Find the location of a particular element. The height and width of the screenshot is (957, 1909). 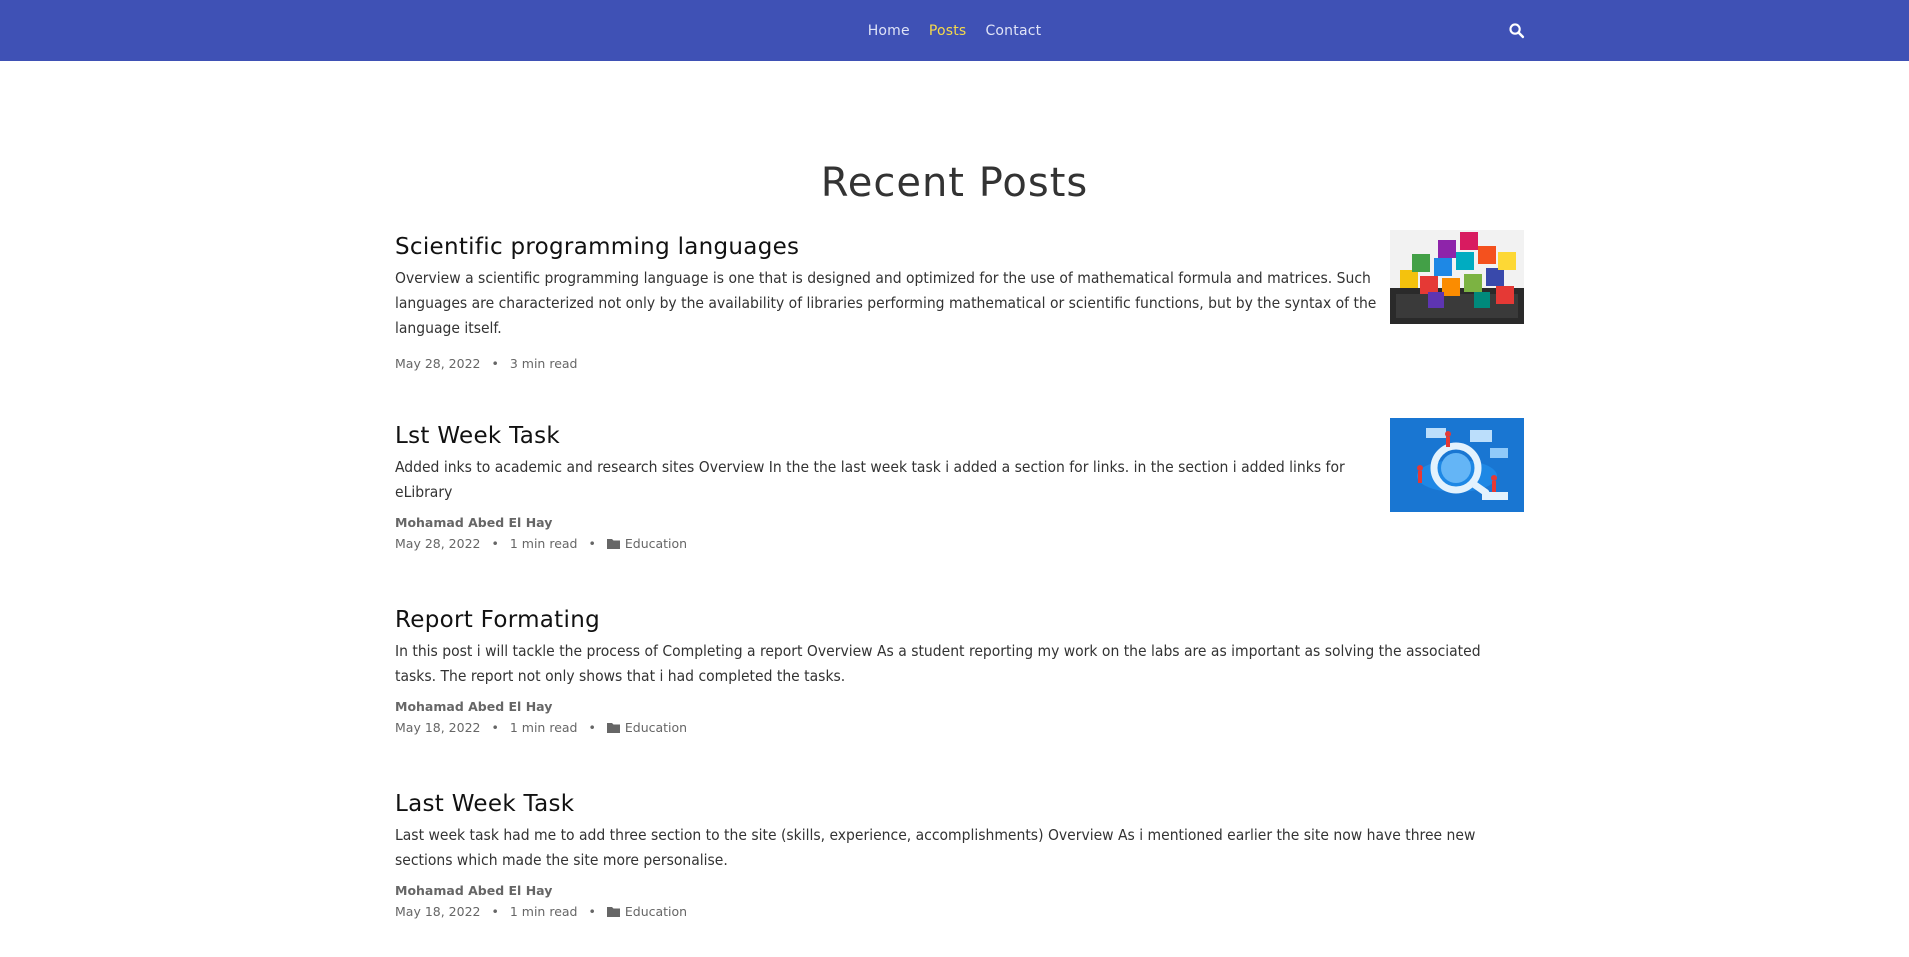

search-button is located at coordinates (1516, 30).